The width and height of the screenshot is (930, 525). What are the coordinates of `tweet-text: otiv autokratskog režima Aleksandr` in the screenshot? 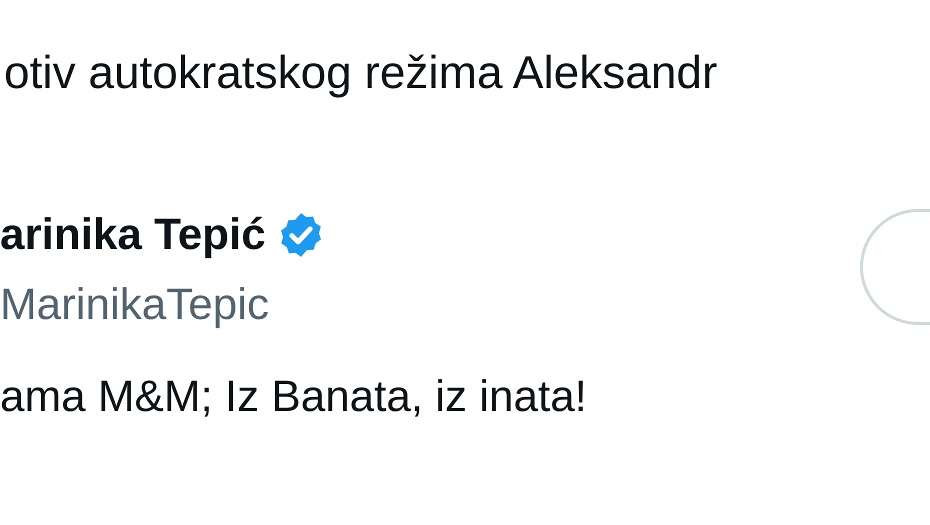 It's located at (361, 72).